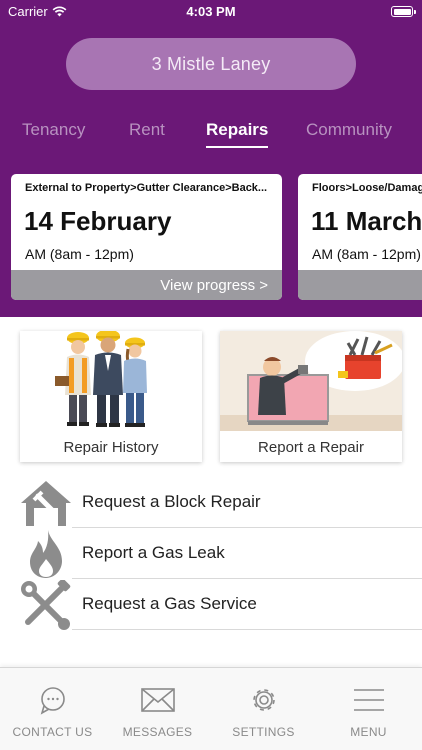 Image resolution: width=422 pixels, height=750 pixels. I want to click on tab-label: CONTACT US, so click(52, 732).